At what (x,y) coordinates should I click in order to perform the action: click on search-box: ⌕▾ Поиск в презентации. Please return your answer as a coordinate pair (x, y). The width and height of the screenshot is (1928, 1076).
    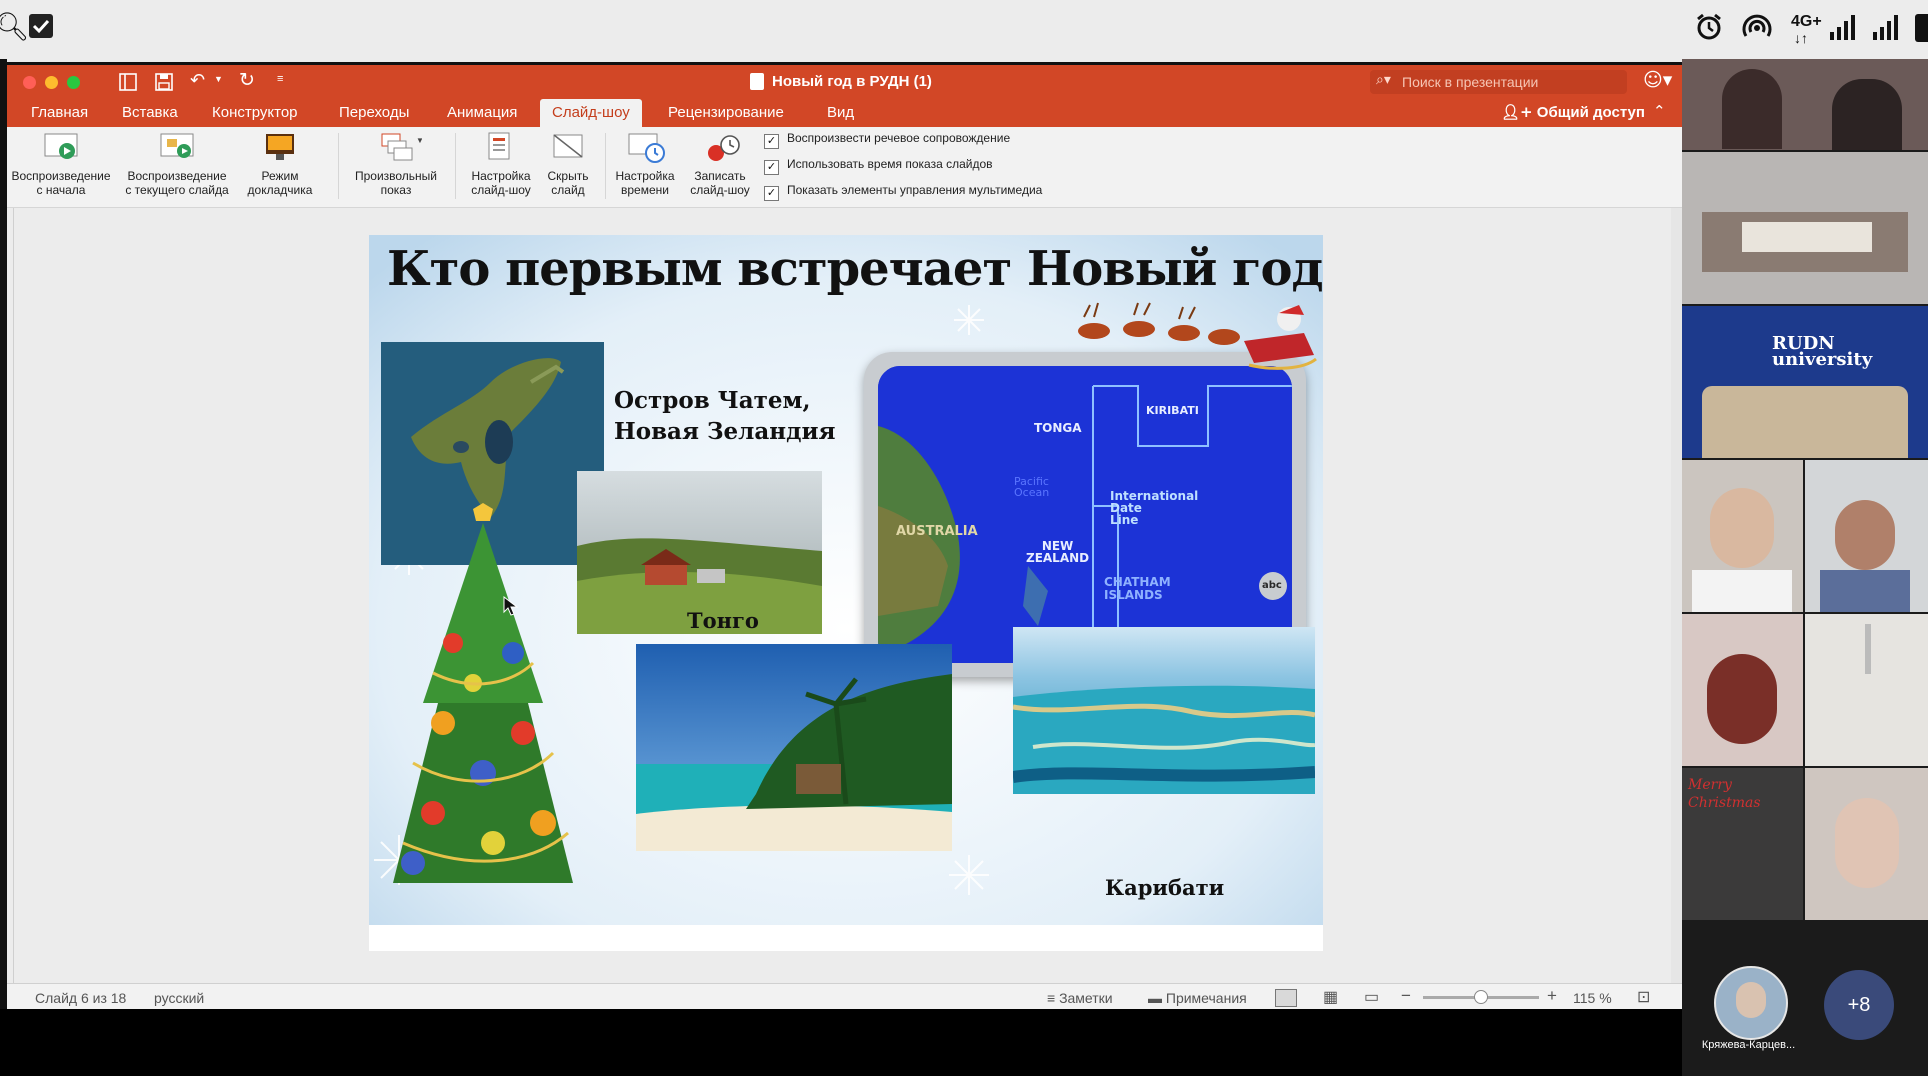
    Looking at the image, I should click on (1498, 82).